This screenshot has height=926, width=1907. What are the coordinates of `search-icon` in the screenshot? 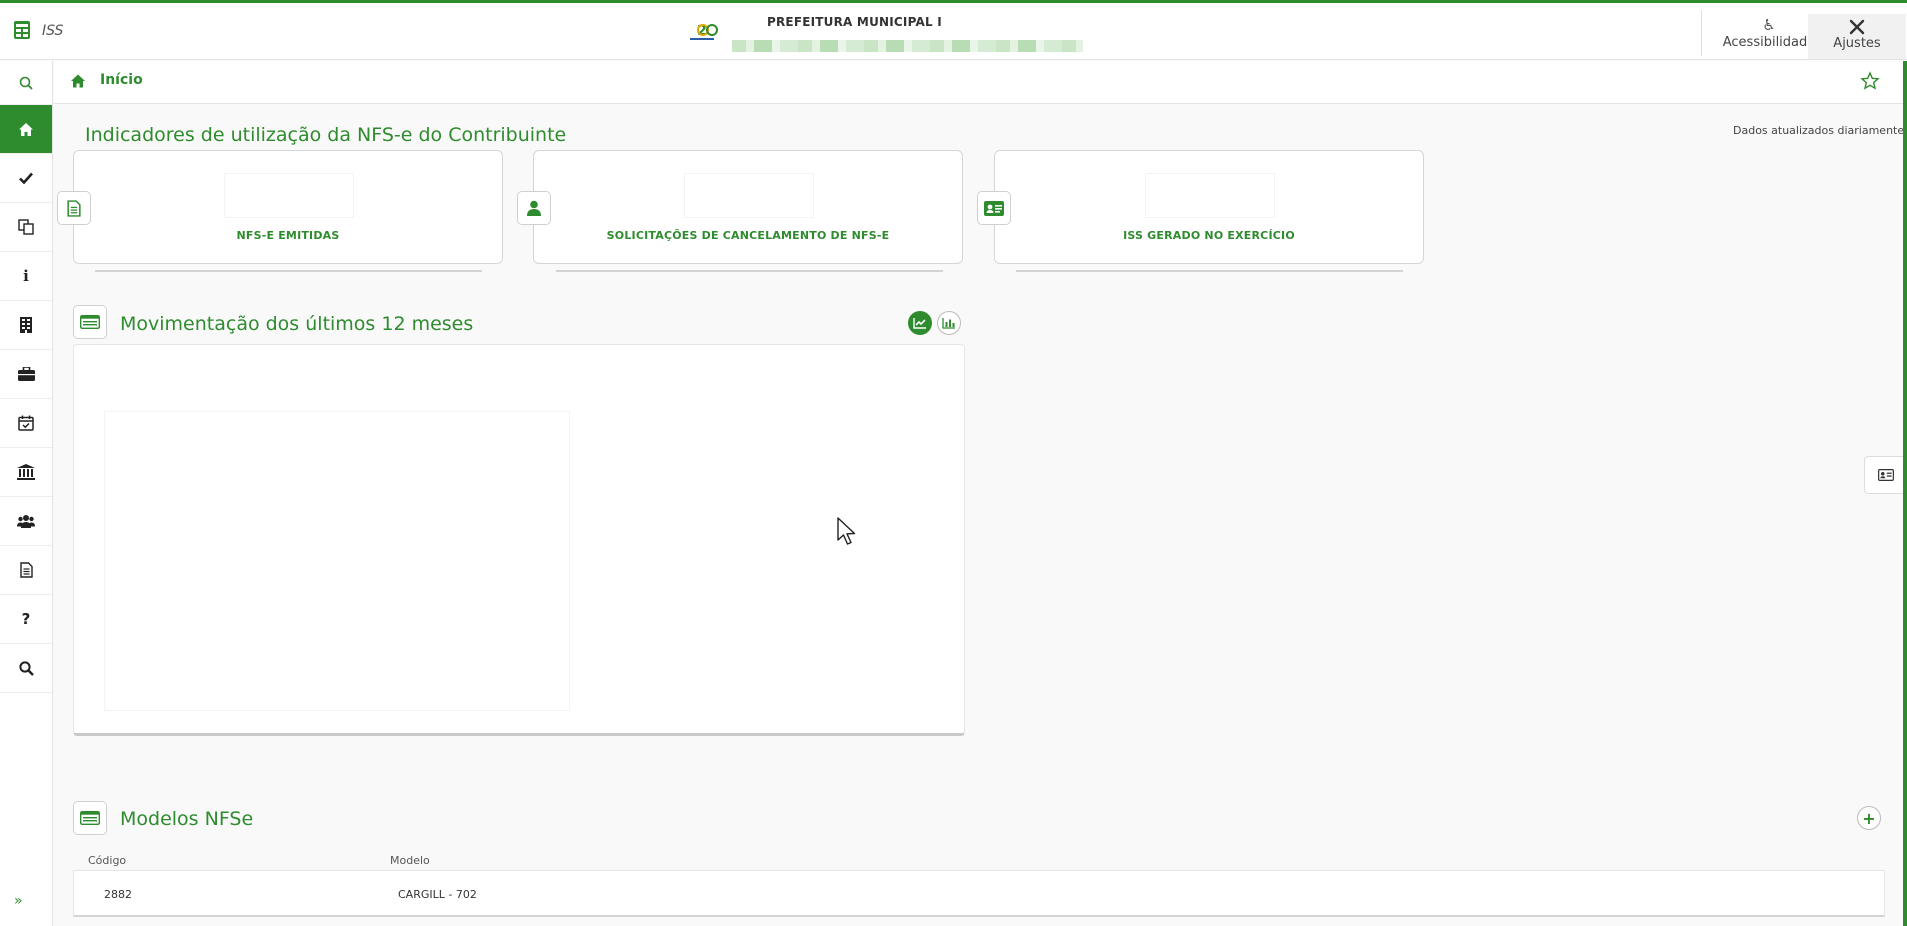 It's located at (26, 83).